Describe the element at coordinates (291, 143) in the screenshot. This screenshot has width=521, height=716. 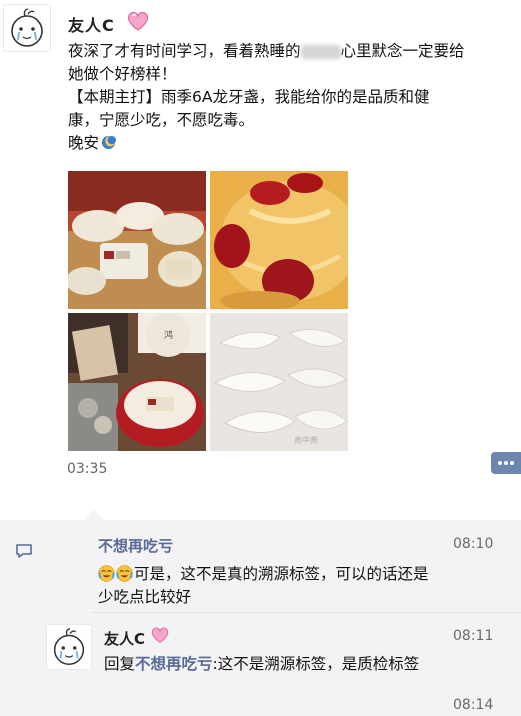
I see `post-text-line-5: 晚安` at that location.